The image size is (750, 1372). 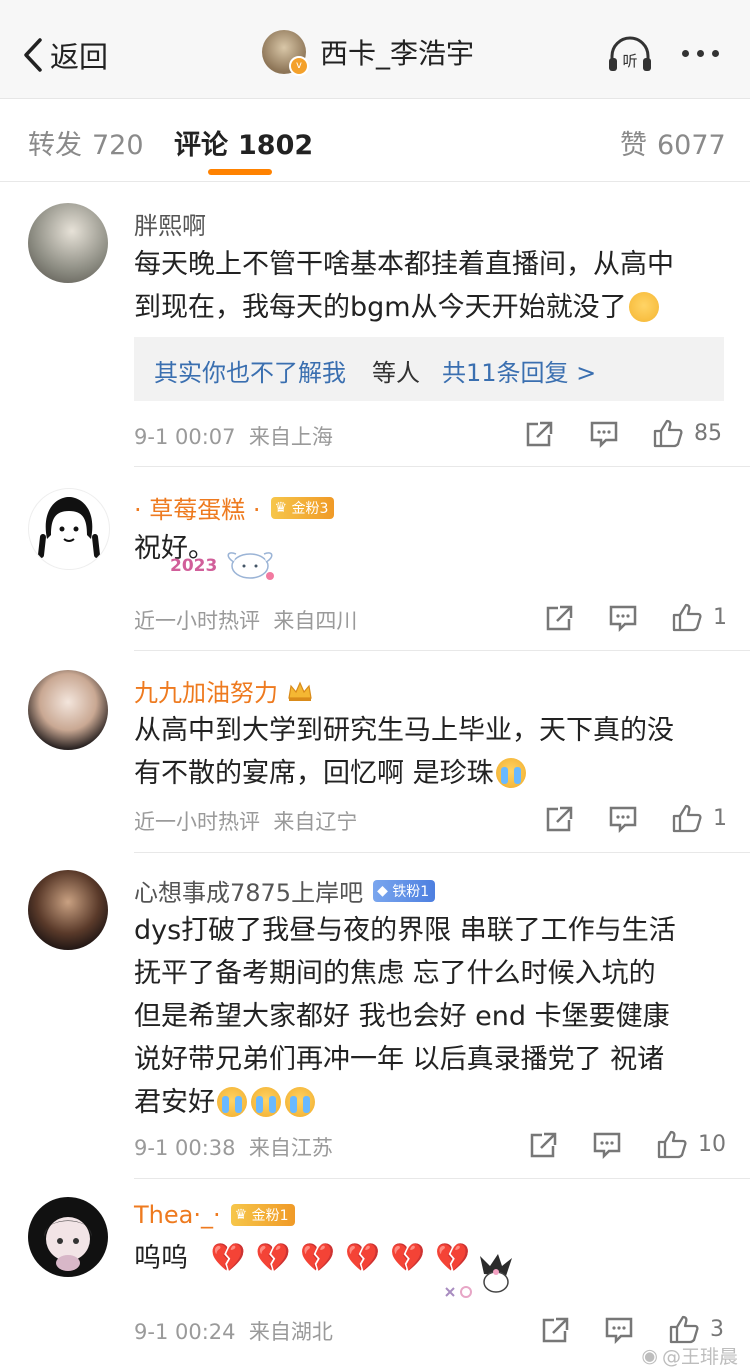 What do you see at coordinates (397, 52) in the screenshot?
I see `user-name: 西卡_李浩宇` at bounding box center [397, 52].